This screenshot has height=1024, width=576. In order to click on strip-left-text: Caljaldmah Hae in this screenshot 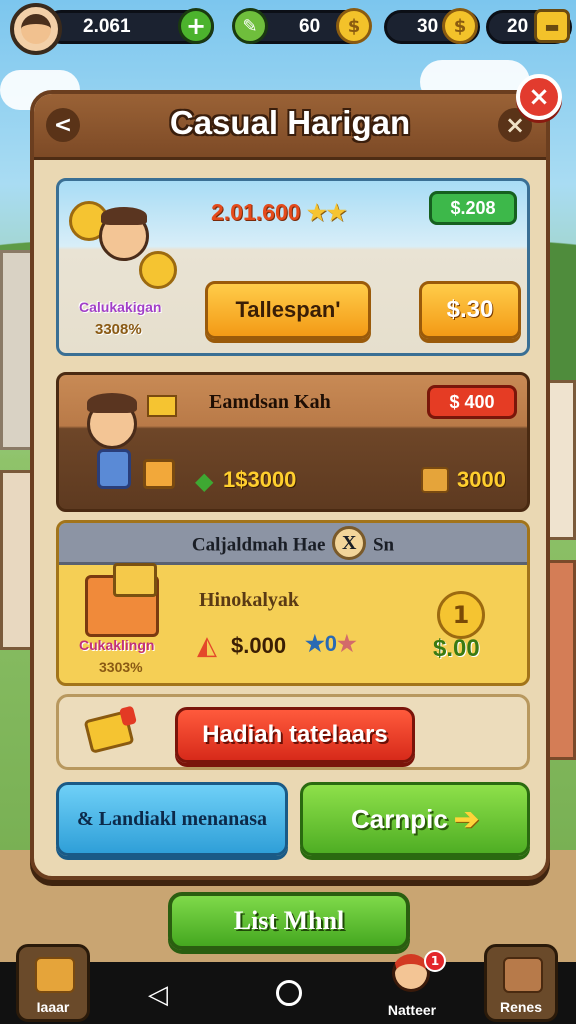, I will do `click(258, 545)`.